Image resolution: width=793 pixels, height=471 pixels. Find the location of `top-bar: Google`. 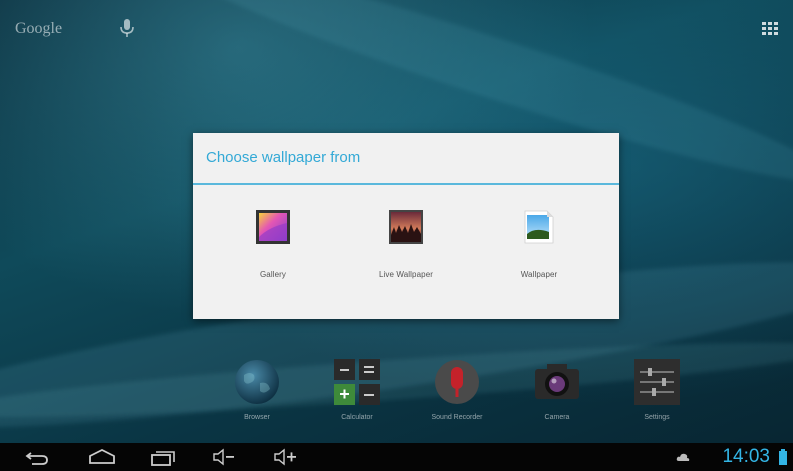

top-bar: Google is located at coordinates (396, 25).